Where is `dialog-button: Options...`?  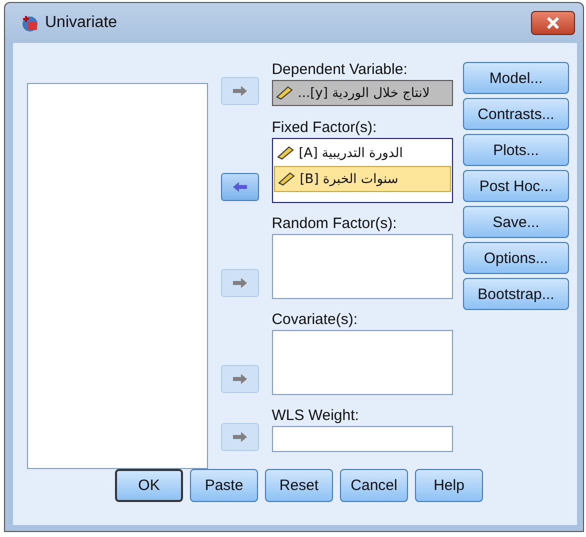
dialog-button: Options... is located at coordinates (516, 258).